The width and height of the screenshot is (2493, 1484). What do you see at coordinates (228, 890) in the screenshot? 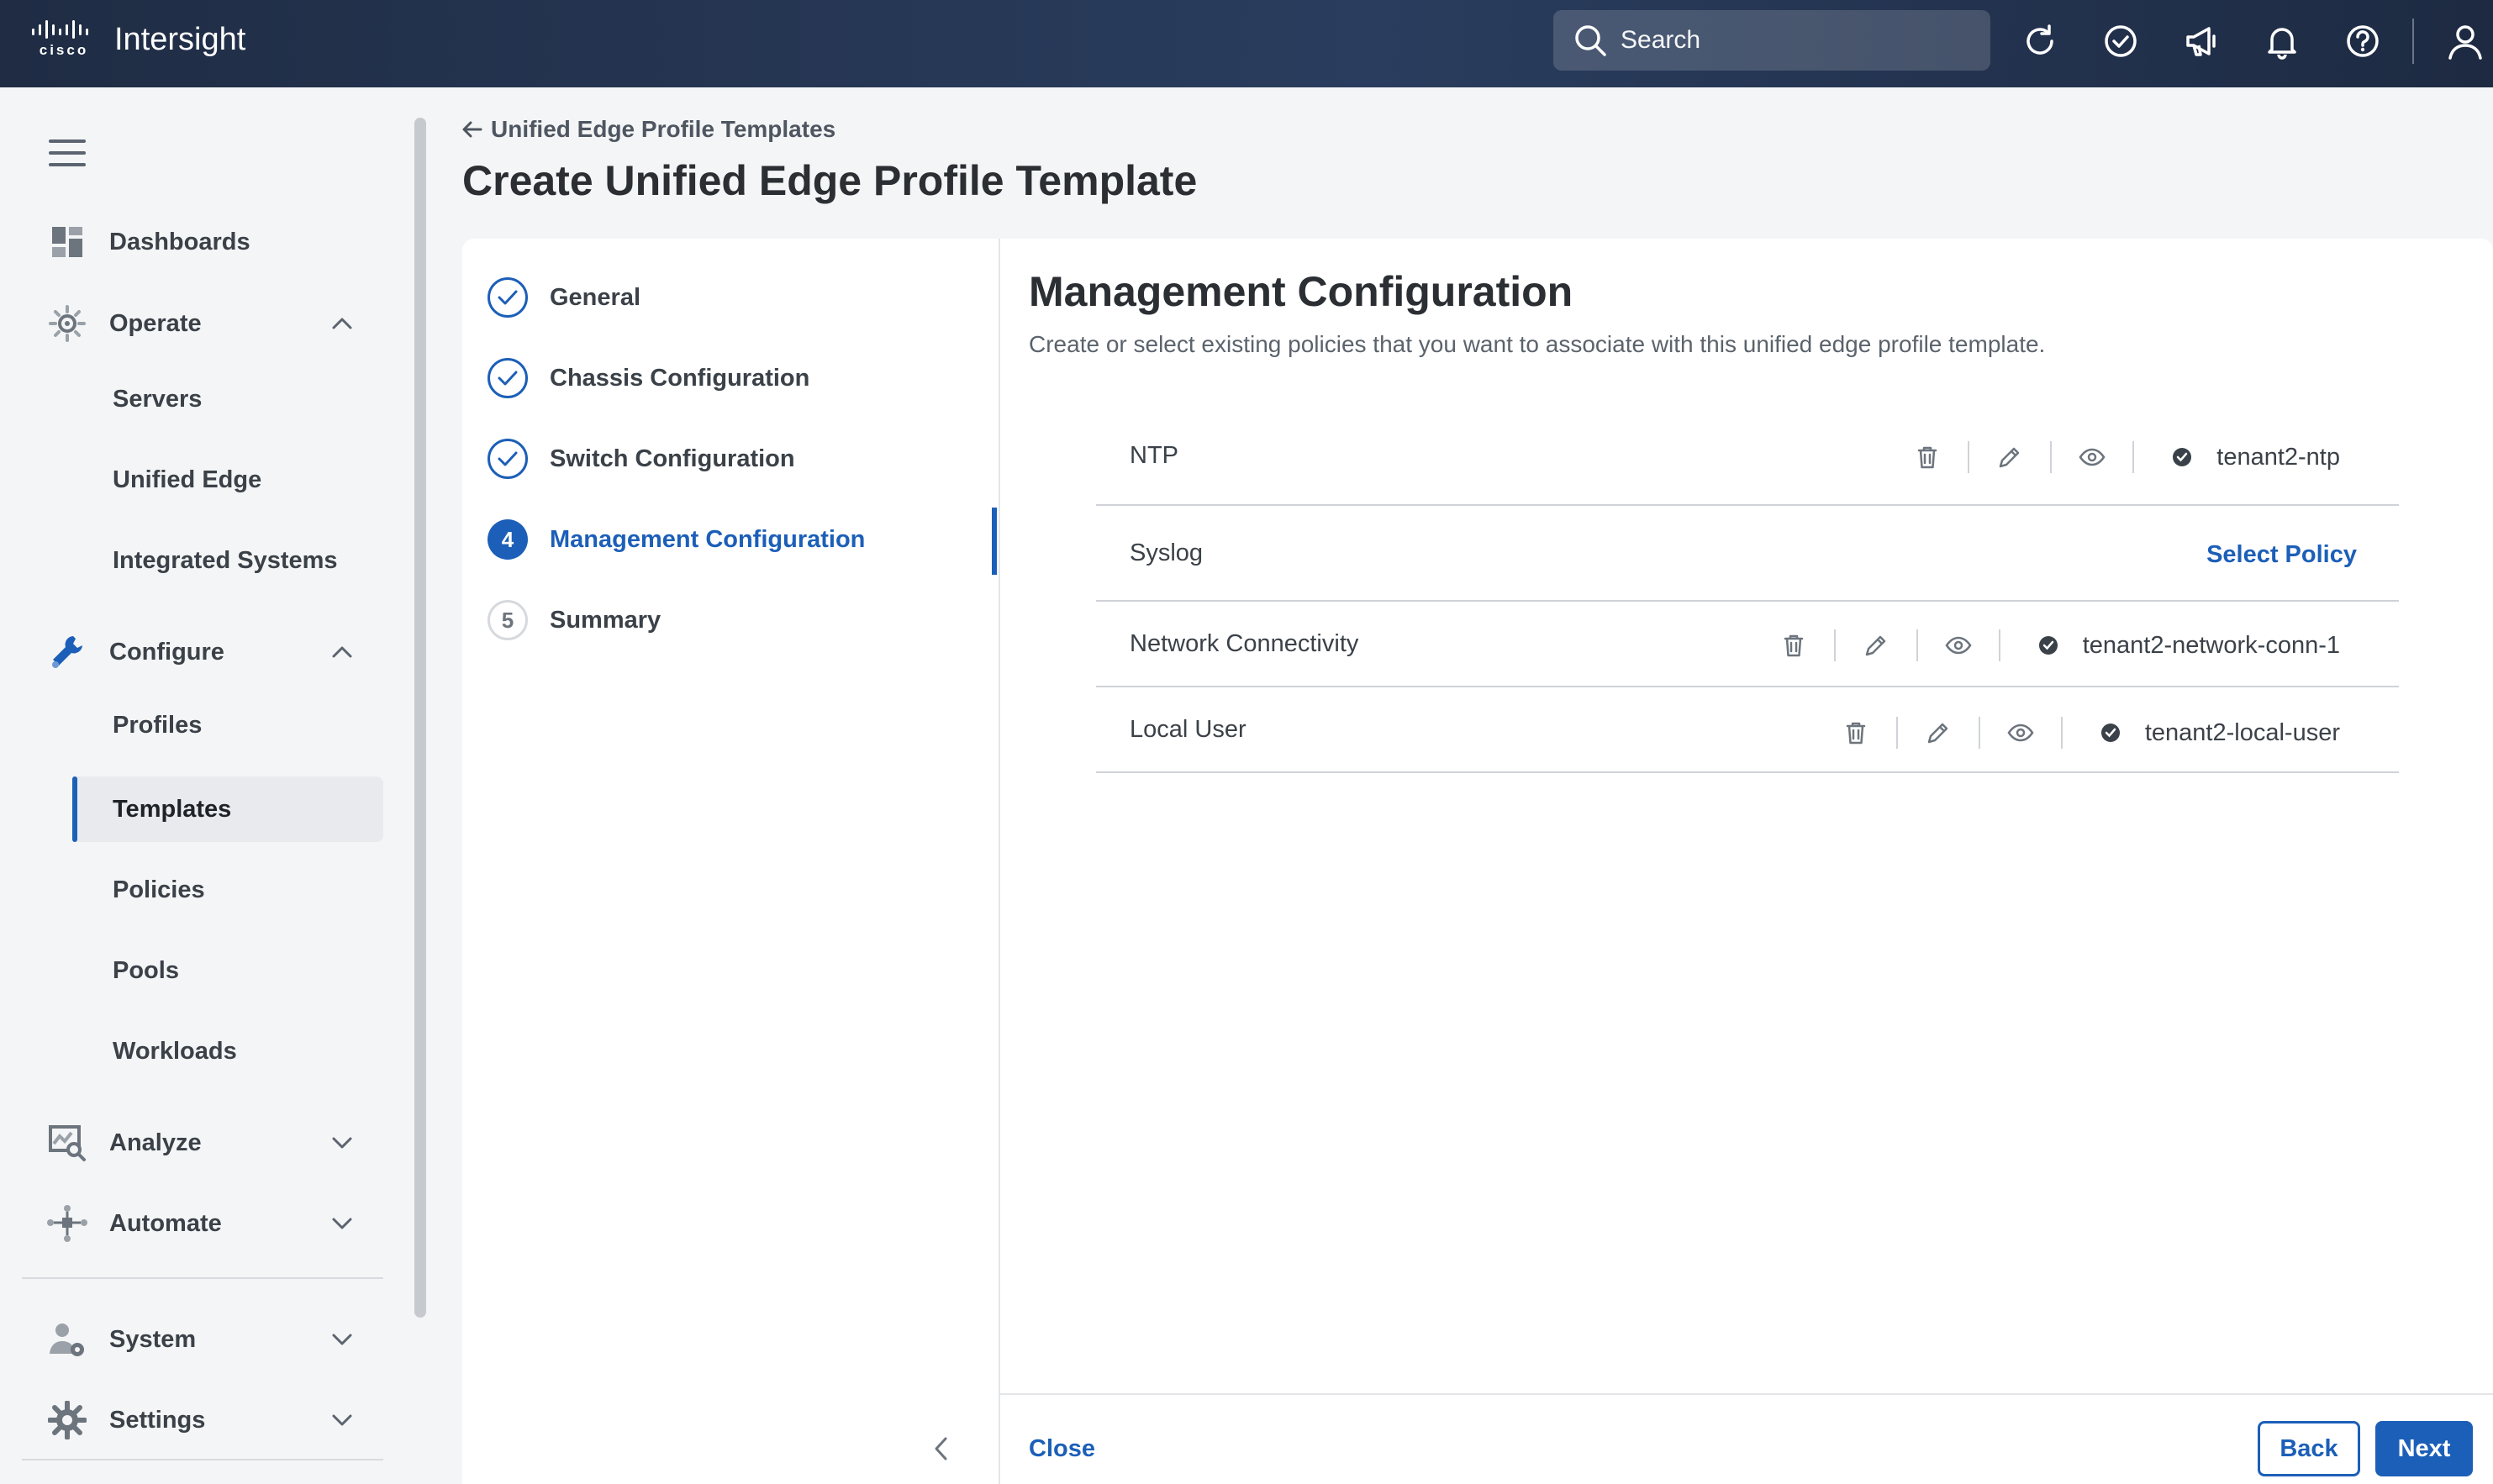
I see `sidebar-item-policies: Policies` at bounding box center [228, 890].